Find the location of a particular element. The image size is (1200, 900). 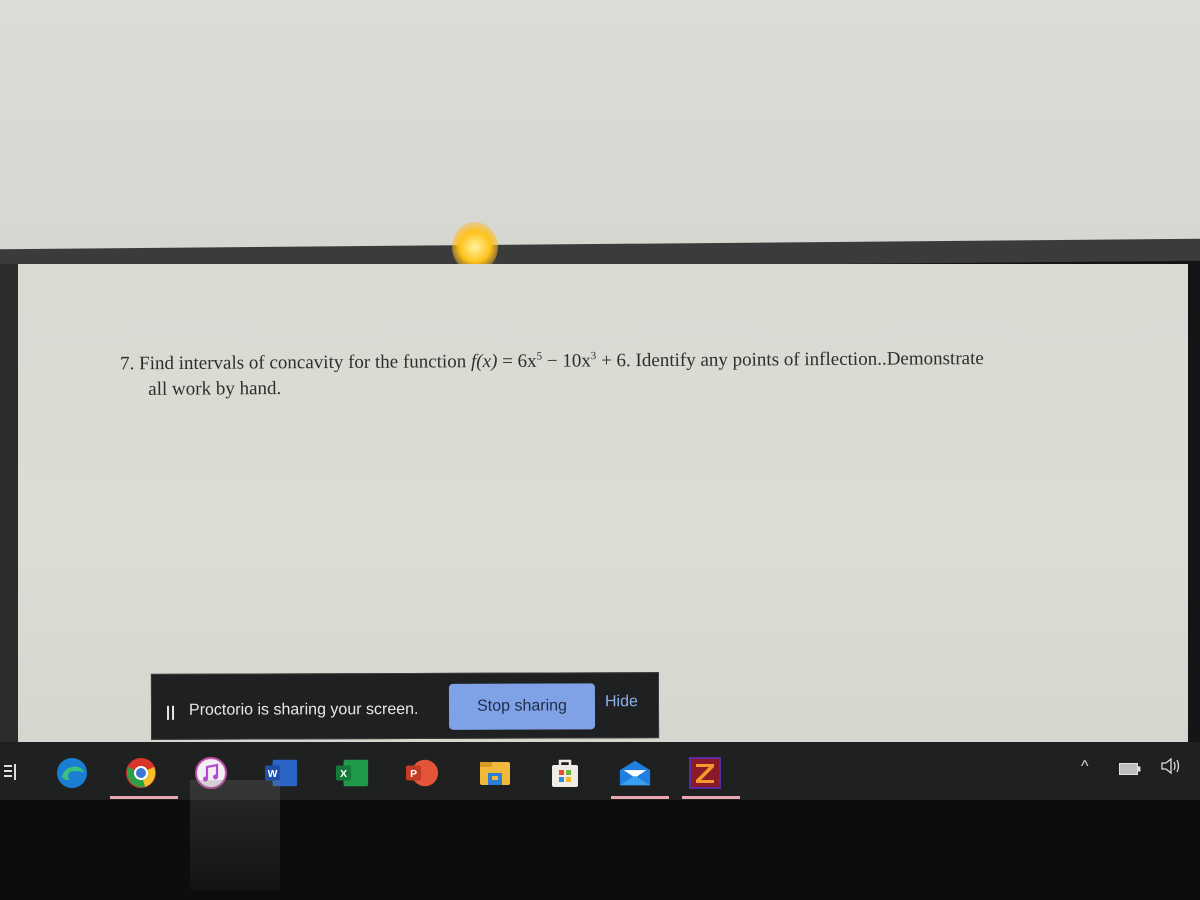

taskbar: W X P ^ is located at coordinates (600, 771).